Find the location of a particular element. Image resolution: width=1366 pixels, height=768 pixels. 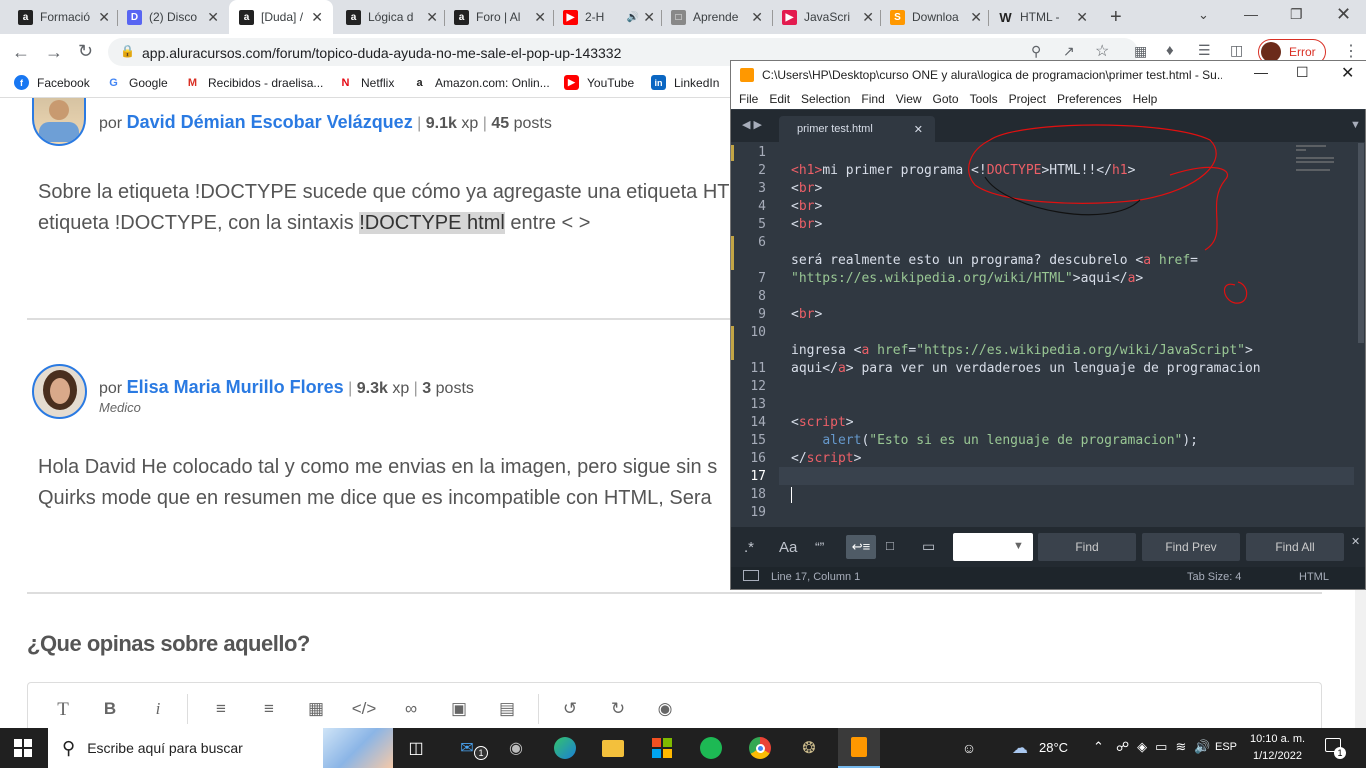

find-all-button: Find All is located at coordinates (1295, 547).